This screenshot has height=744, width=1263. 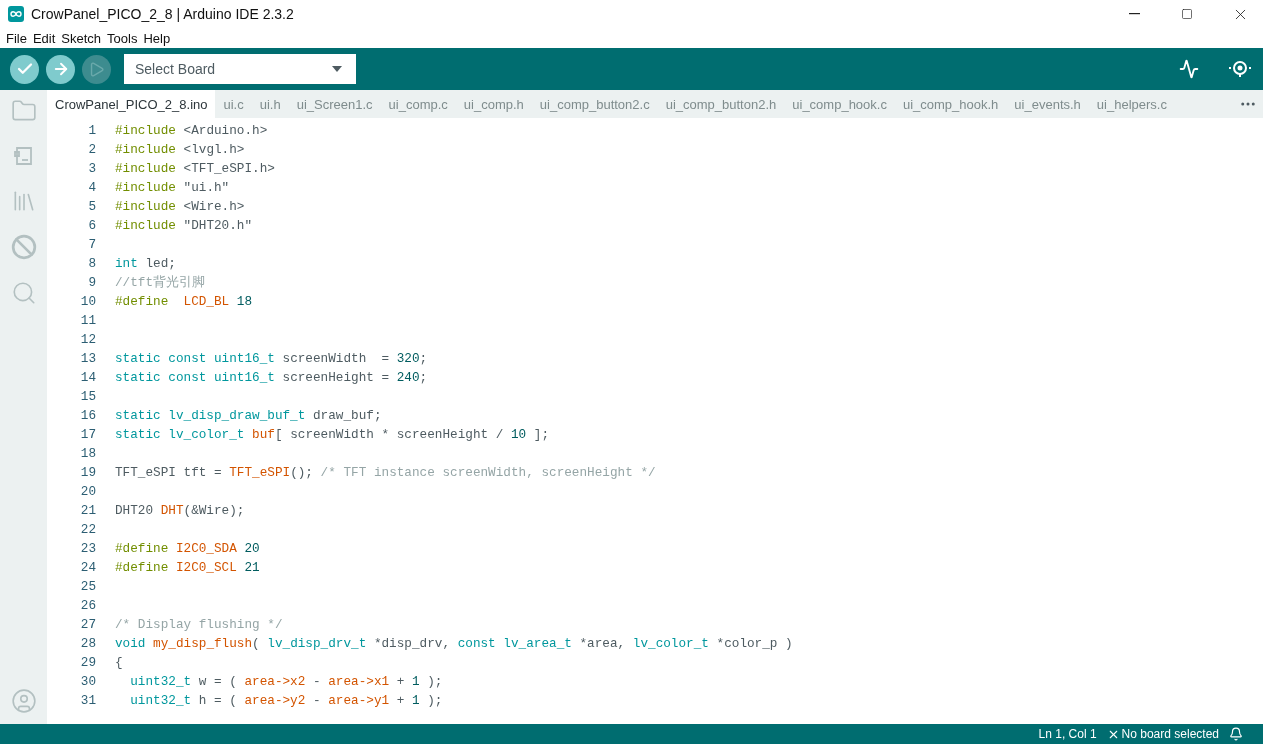 I want to click on upload-button, so click(x=60, y=69).